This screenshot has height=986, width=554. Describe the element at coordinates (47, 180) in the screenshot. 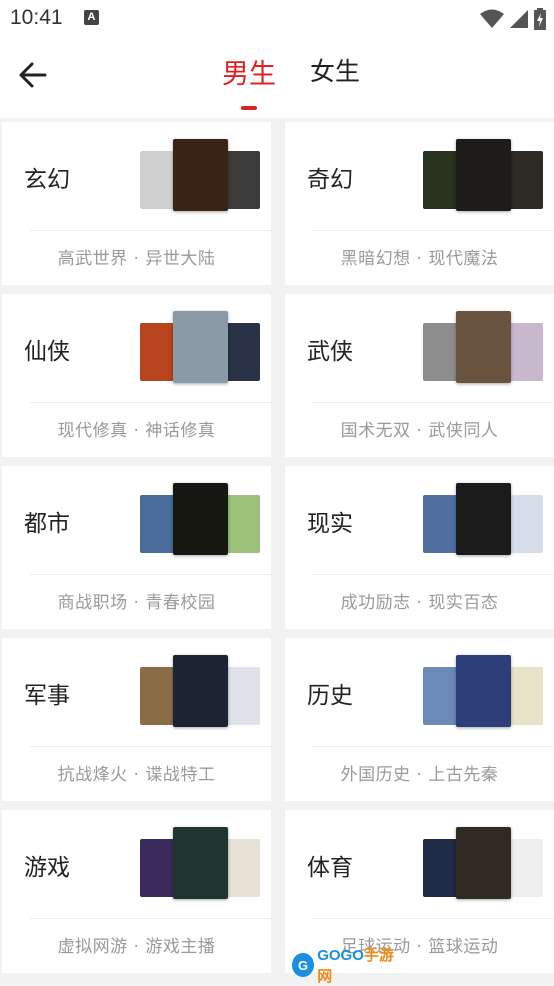

I see `category-title: 玄幻` at that location.